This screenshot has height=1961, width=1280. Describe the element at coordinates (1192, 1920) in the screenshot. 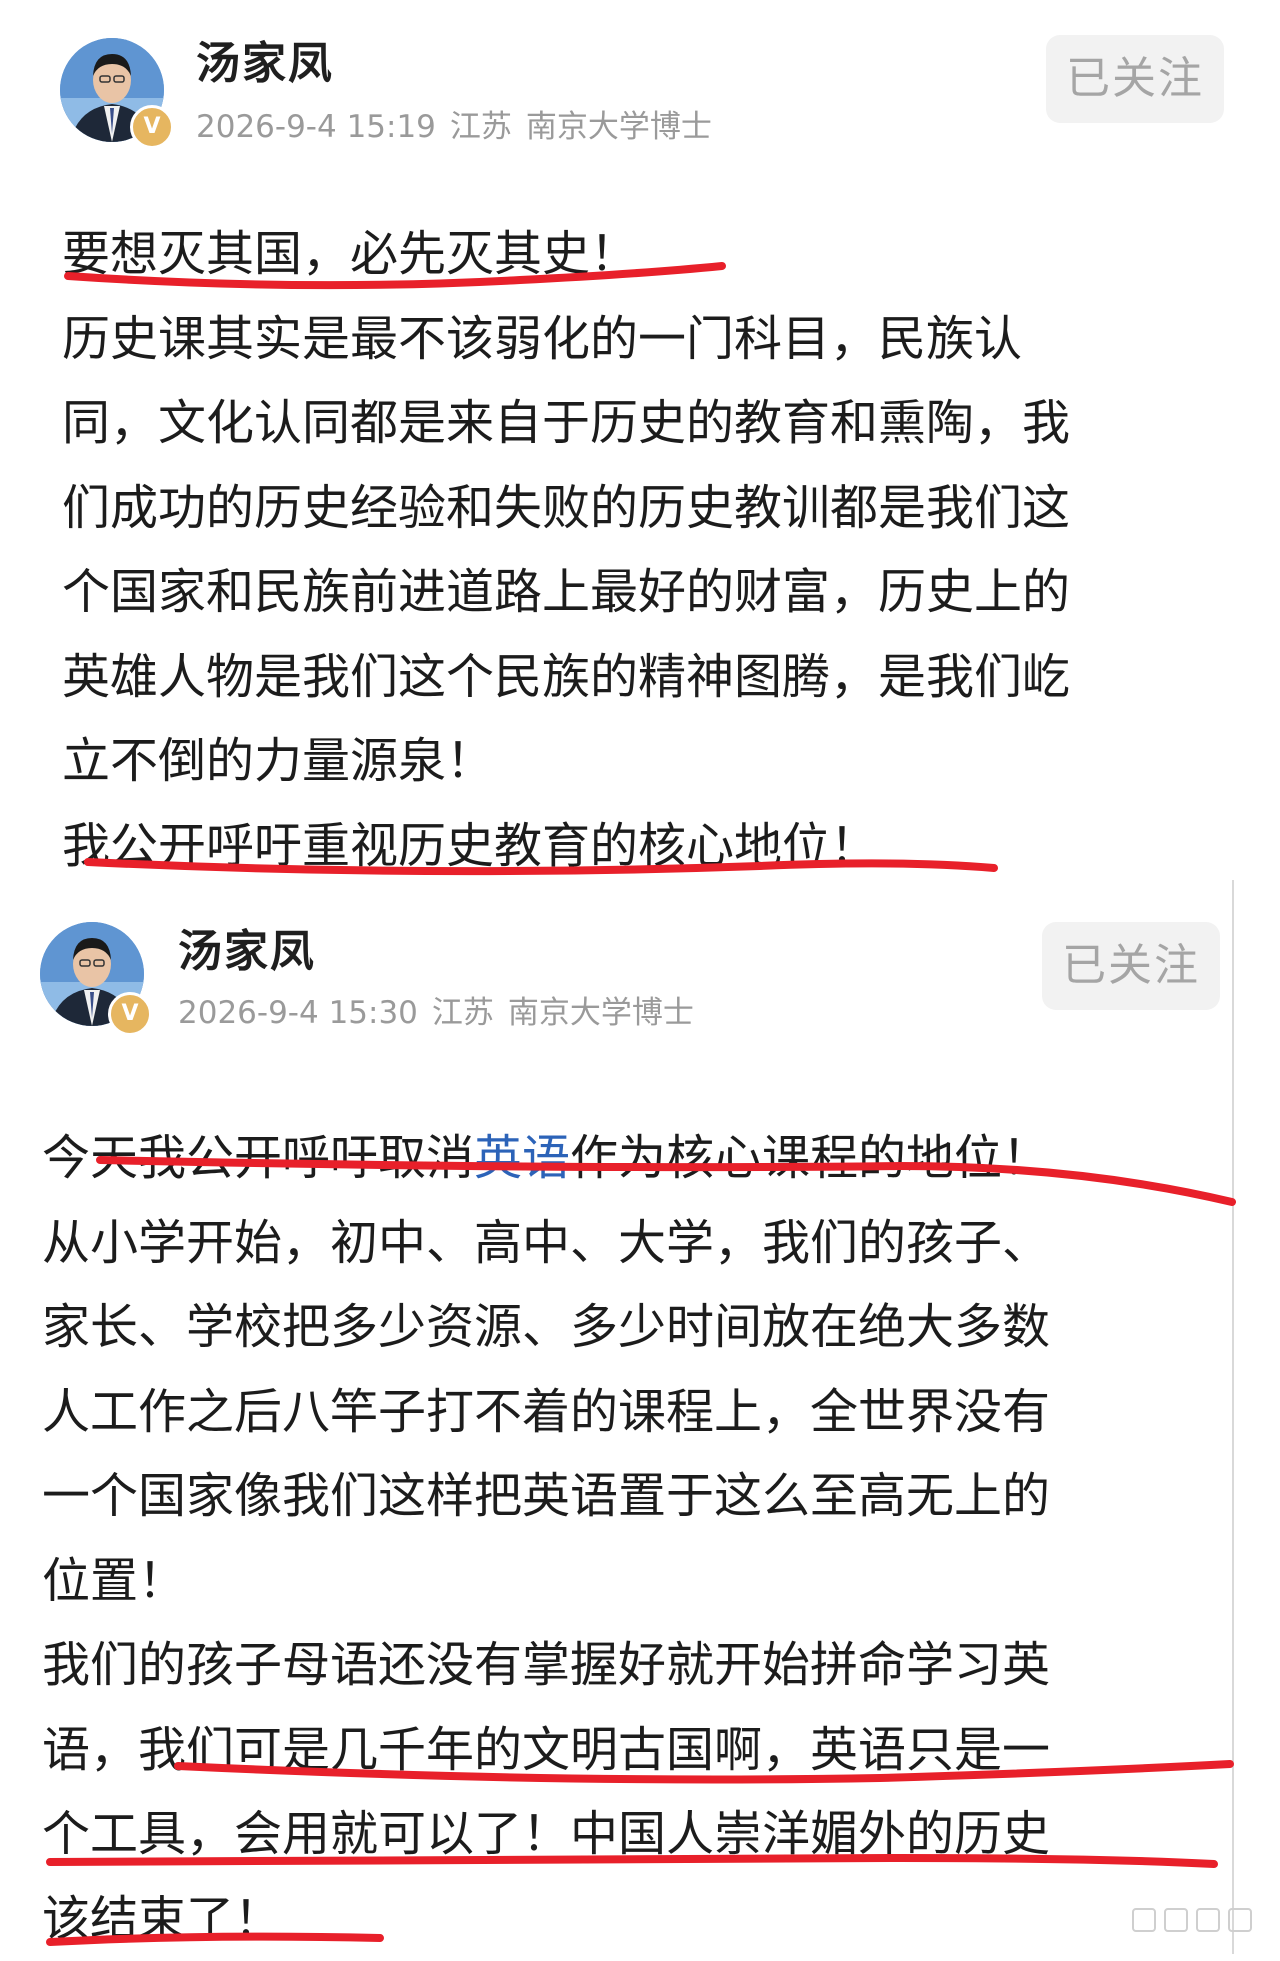

I see `watermark-icon` at that location.